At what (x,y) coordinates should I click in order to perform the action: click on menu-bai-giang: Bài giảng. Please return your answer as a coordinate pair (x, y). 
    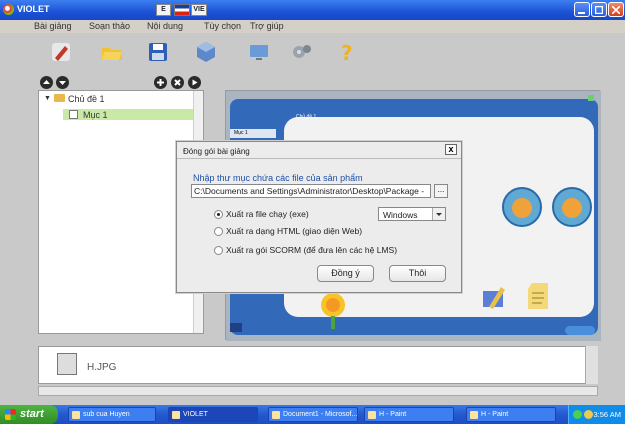
    Looking at the image, I should click on (53, 26).